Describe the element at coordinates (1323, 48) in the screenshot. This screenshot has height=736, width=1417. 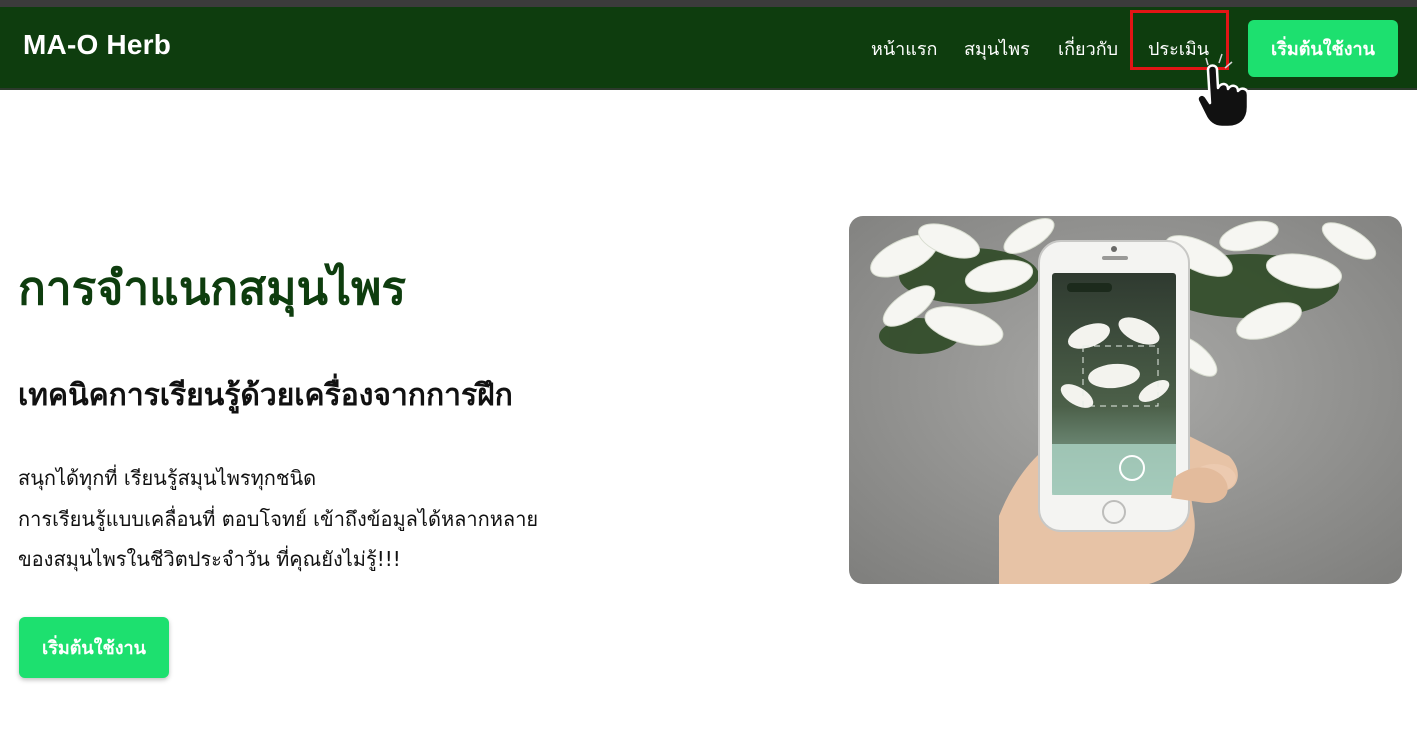
I see `nav-get-started-button: เริ่มต้นใช้งาน` at that location.